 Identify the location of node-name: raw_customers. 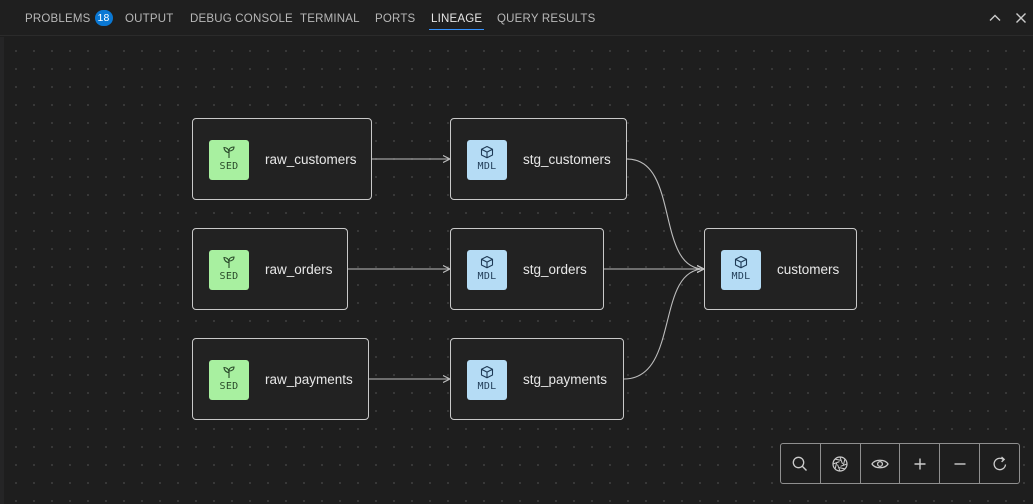
(311, 159).